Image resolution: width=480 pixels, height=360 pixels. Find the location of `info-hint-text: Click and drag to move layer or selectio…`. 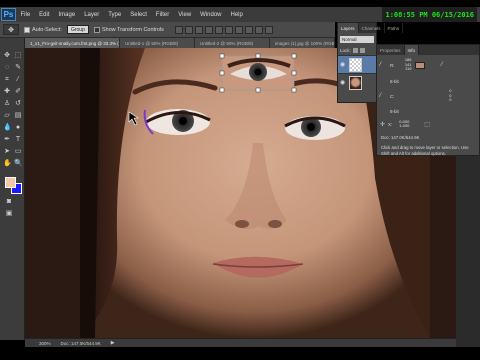

info-hint-text: Click and drag to move layer or selectio… is located at coordinates (425, 150).